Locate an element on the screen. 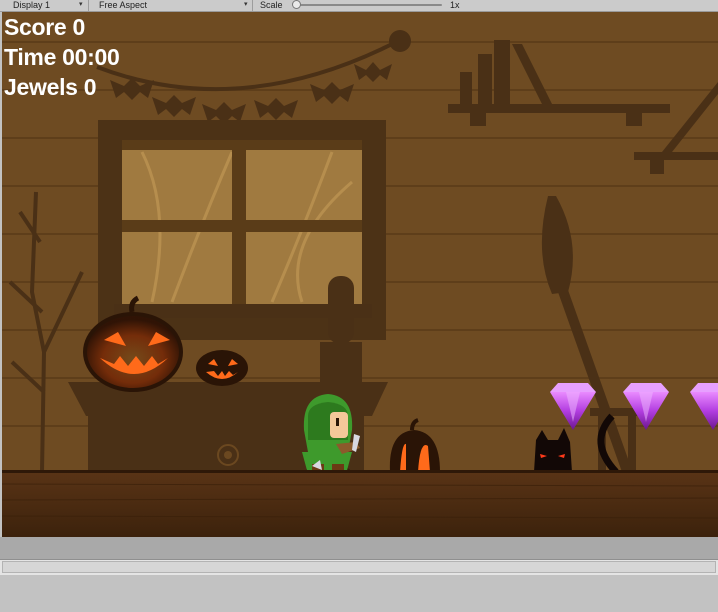 This screenshot has width=718, height=612. game-view-toolbar: Display 1 ▾ Free Aspect ▾ Scale 1x is located at coordinates (359, 6).